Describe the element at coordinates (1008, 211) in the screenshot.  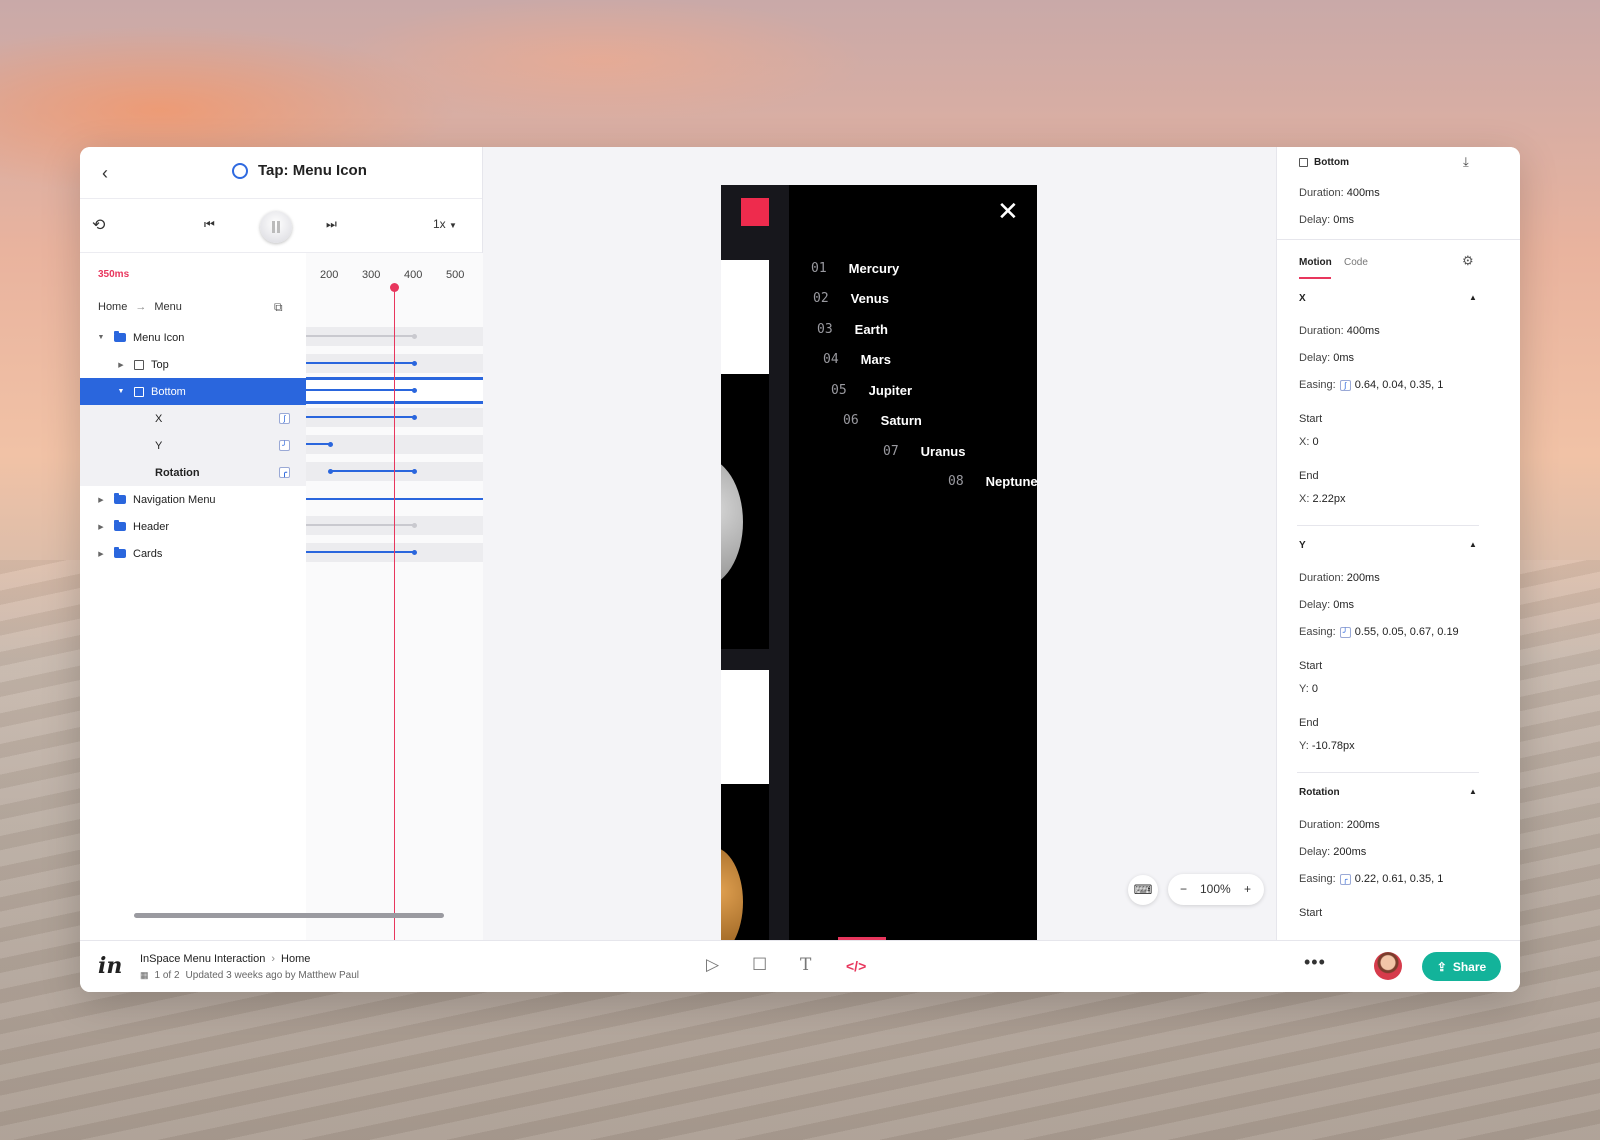
I see `close-icon: ✕` at that location.